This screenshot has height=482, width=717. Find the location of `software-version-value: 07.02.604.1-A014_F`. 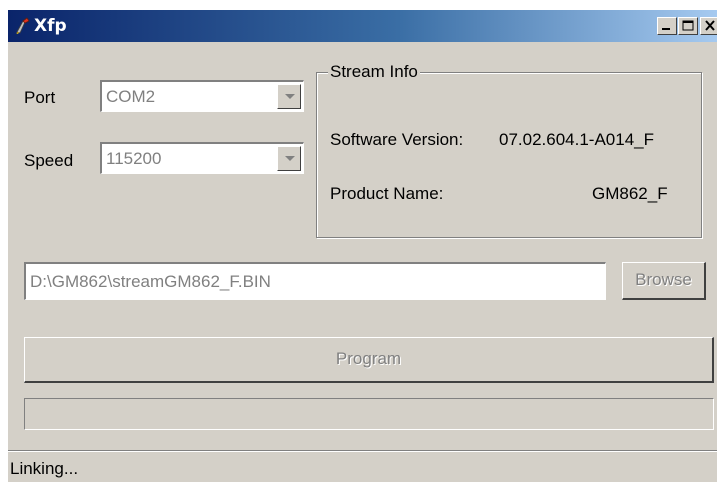

software-version-value: 07.02.604.1-A014_F is located at coordinates (577, 139).